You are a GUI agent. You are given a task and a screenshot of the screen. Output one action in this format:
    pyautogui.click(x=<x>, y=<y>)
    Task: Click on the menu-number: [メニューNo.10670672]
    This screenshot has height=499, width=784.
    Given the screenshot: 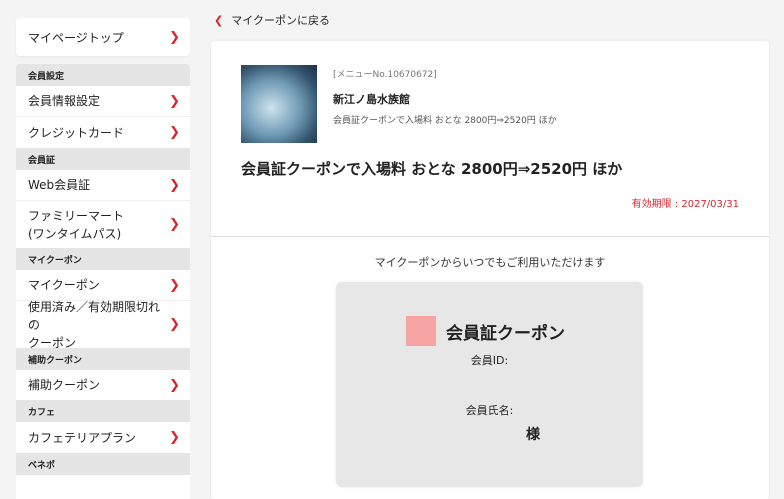 What is the action you would take?
    pyautogui.click(x=385, y=75)
    